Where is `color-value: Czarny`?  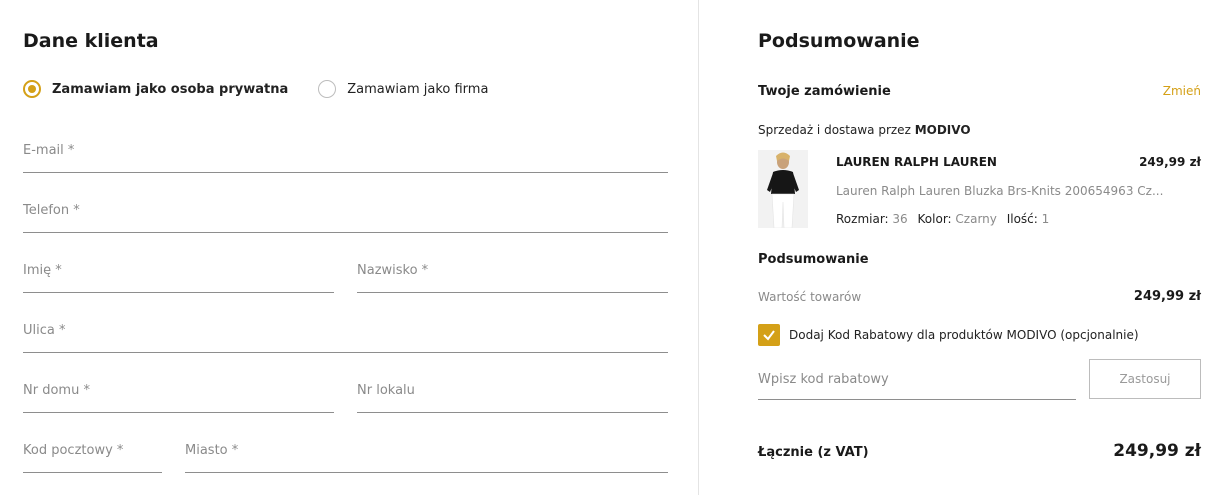 color-value: Czarny is located at coordinates (976, 219).